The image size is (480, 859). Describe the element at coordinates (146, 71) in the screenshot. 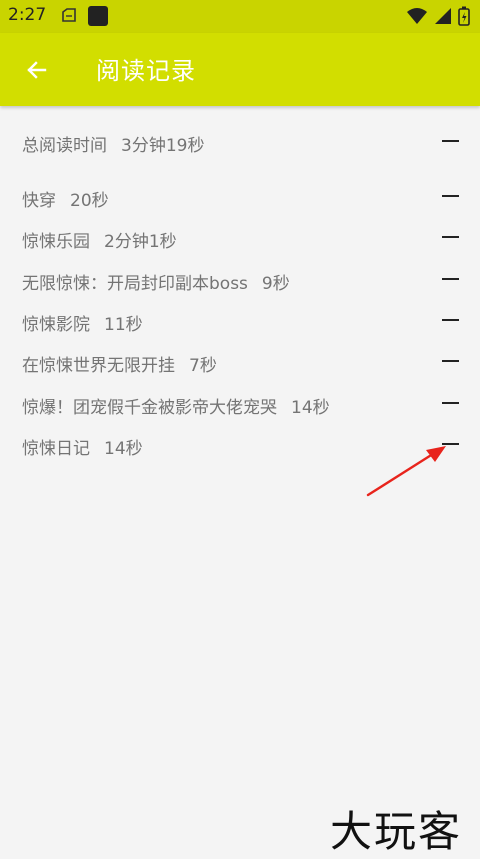

I see `page-title: 阅读记录` at that location.